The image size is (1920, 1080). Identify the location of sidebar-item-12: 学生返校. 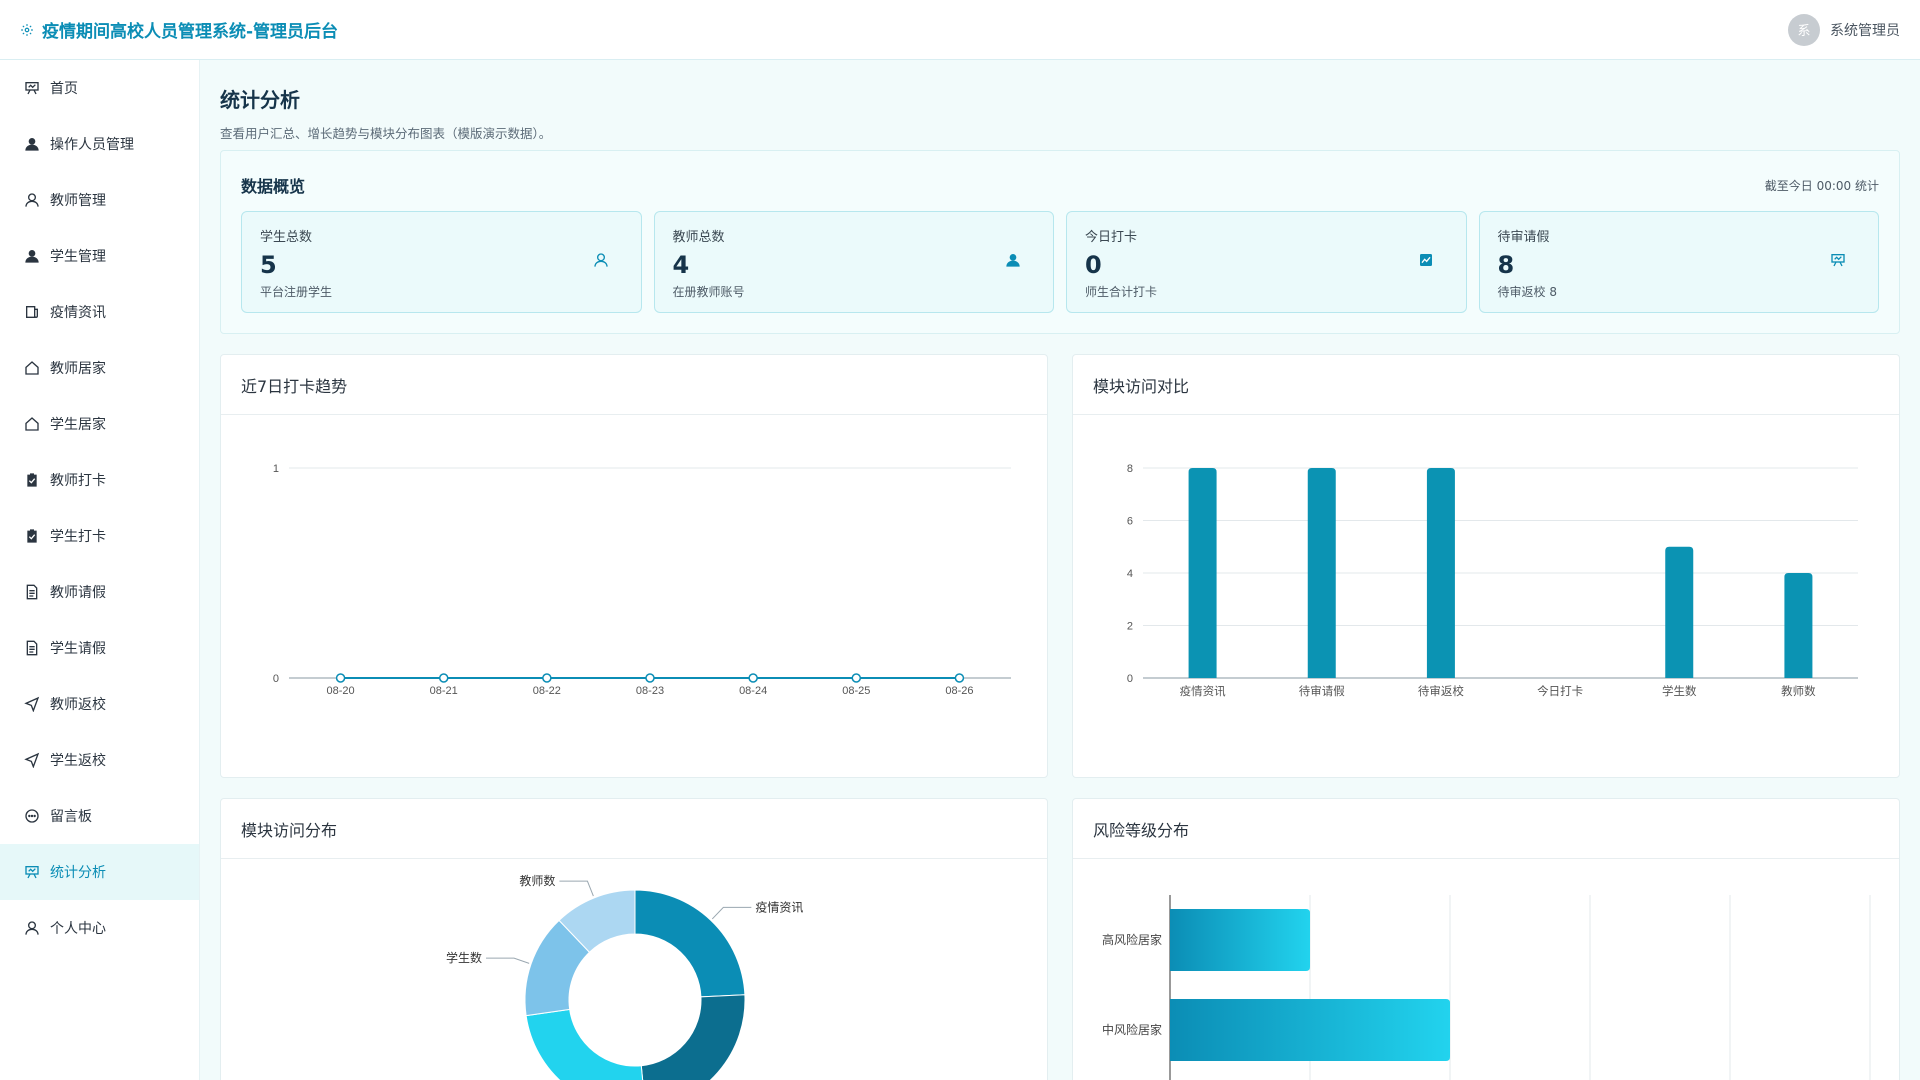
(99, 760).